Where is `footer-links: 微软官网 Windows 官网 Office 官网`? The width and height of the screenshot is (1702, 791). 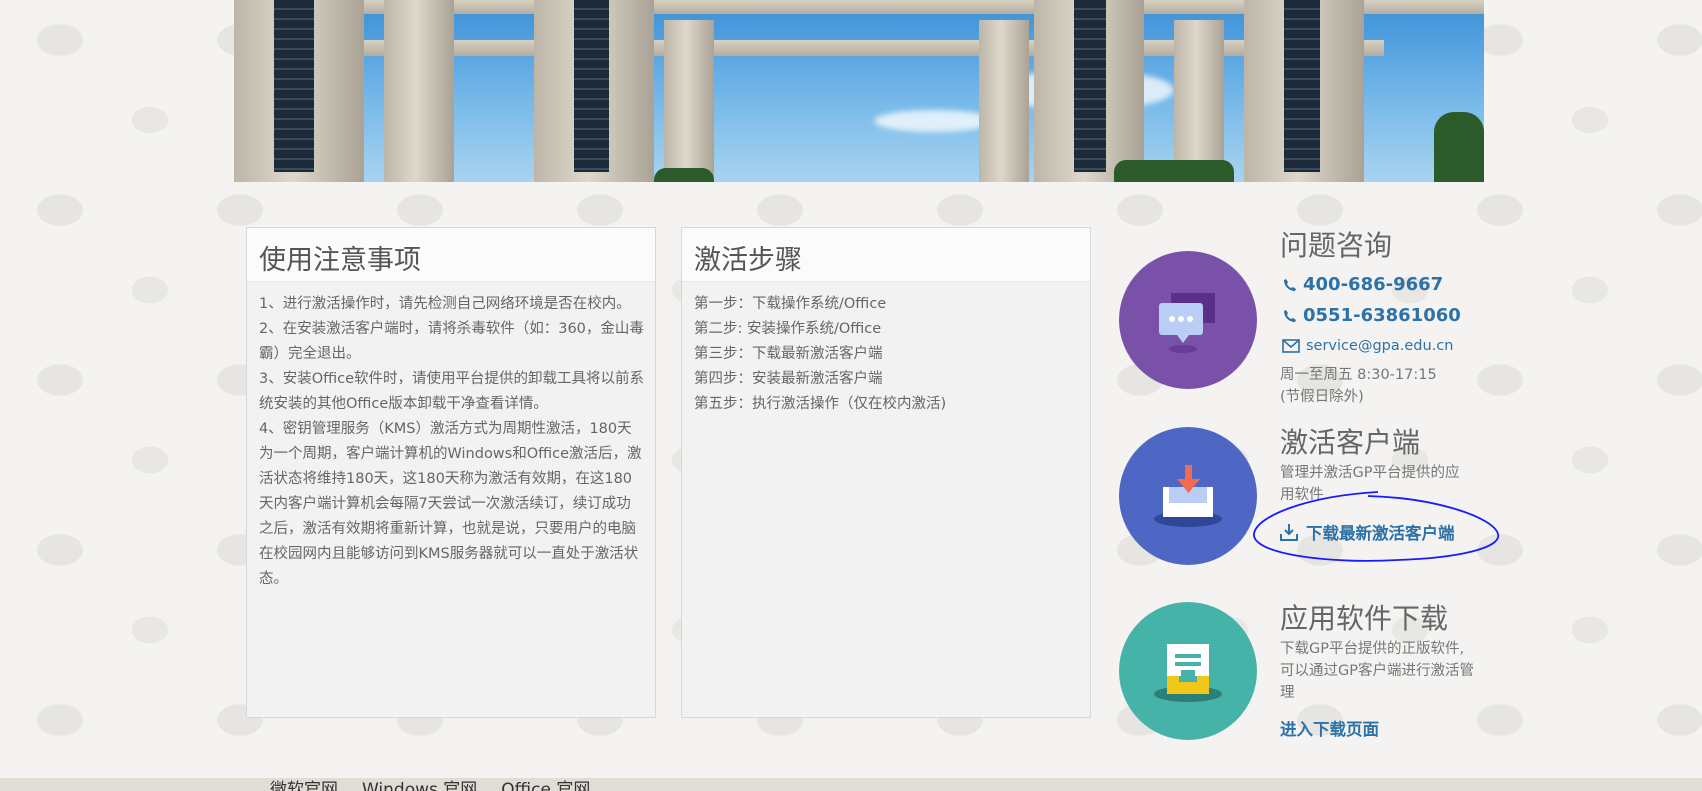
footer-links: 微软官网 Windows 官网 Office 官网 is located at coordinates (430, 784).